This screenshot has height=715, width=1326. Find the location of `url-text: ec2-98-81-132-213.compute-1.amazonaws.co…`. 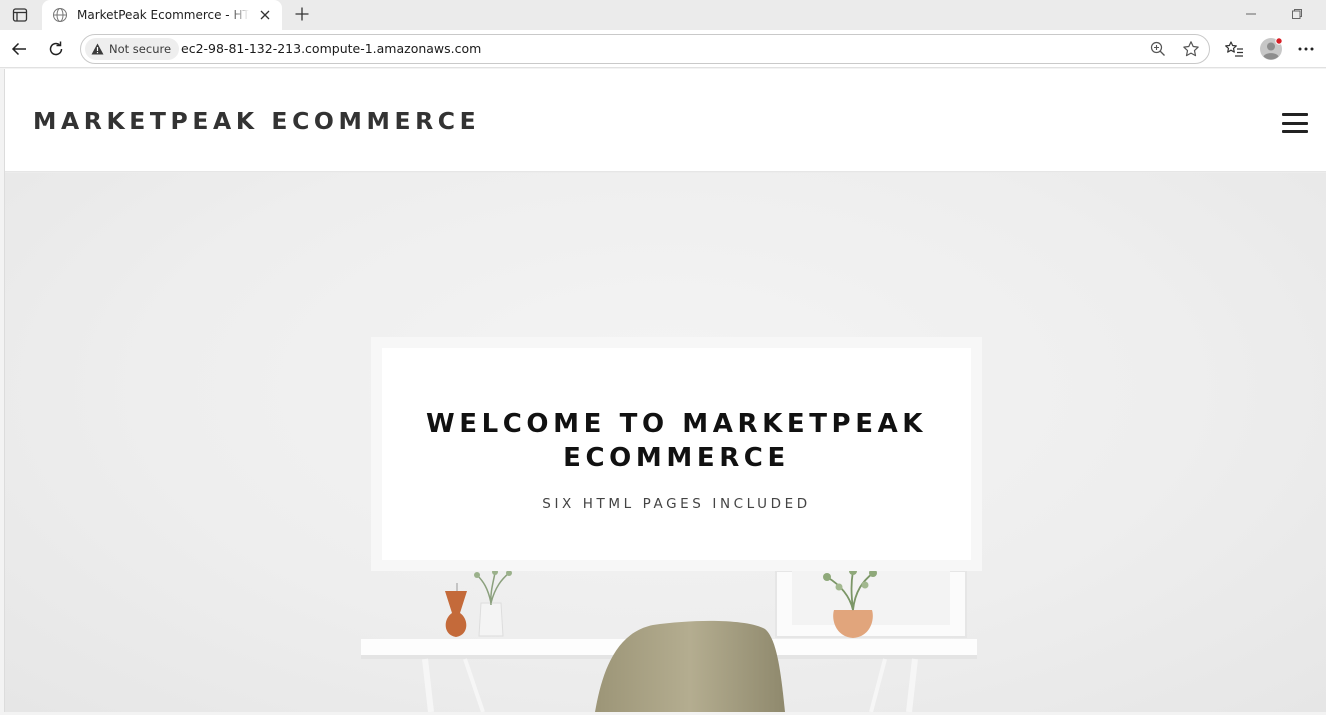

url-text: ec2-98-81-132-213.compute-1.amazonaws.co… is located at coordinates (331, 48).